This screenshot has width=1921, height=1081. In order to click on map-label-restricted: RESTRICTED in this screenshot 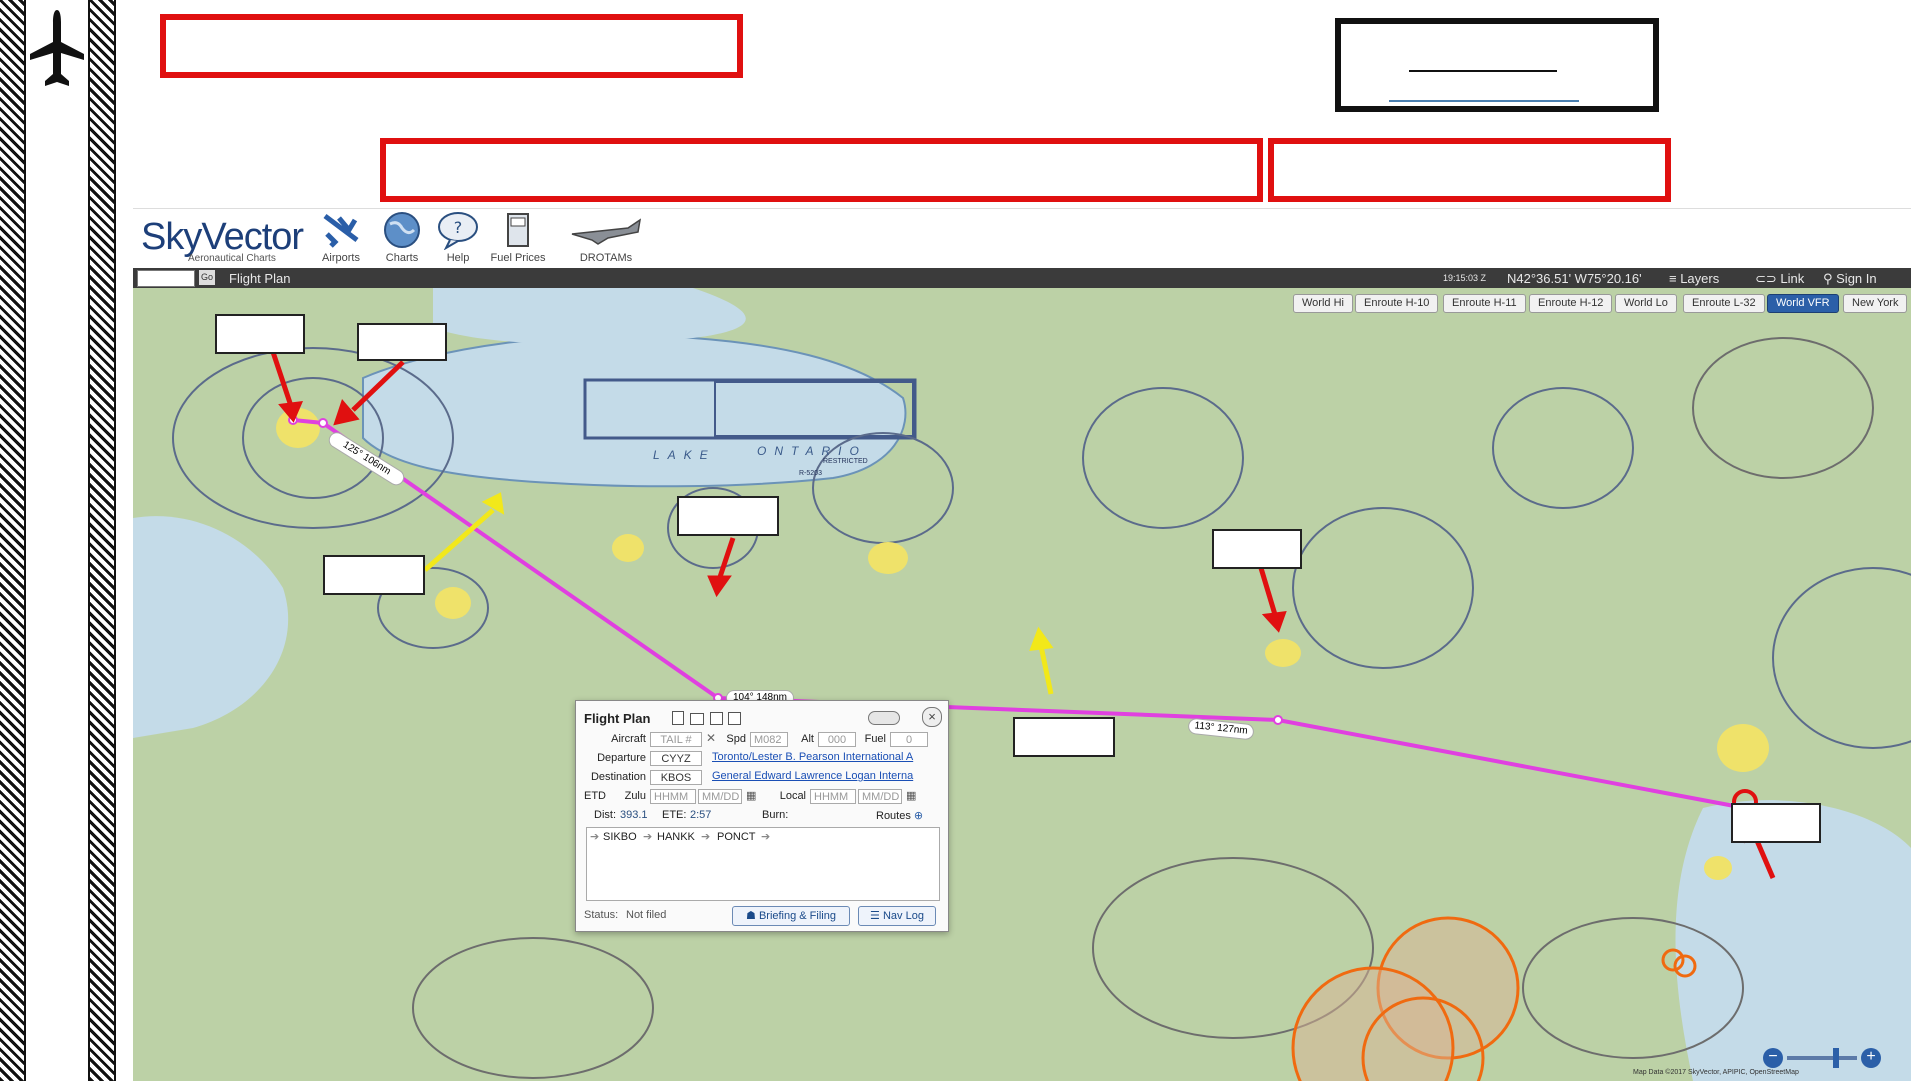, I will do `click(845, 461)`.